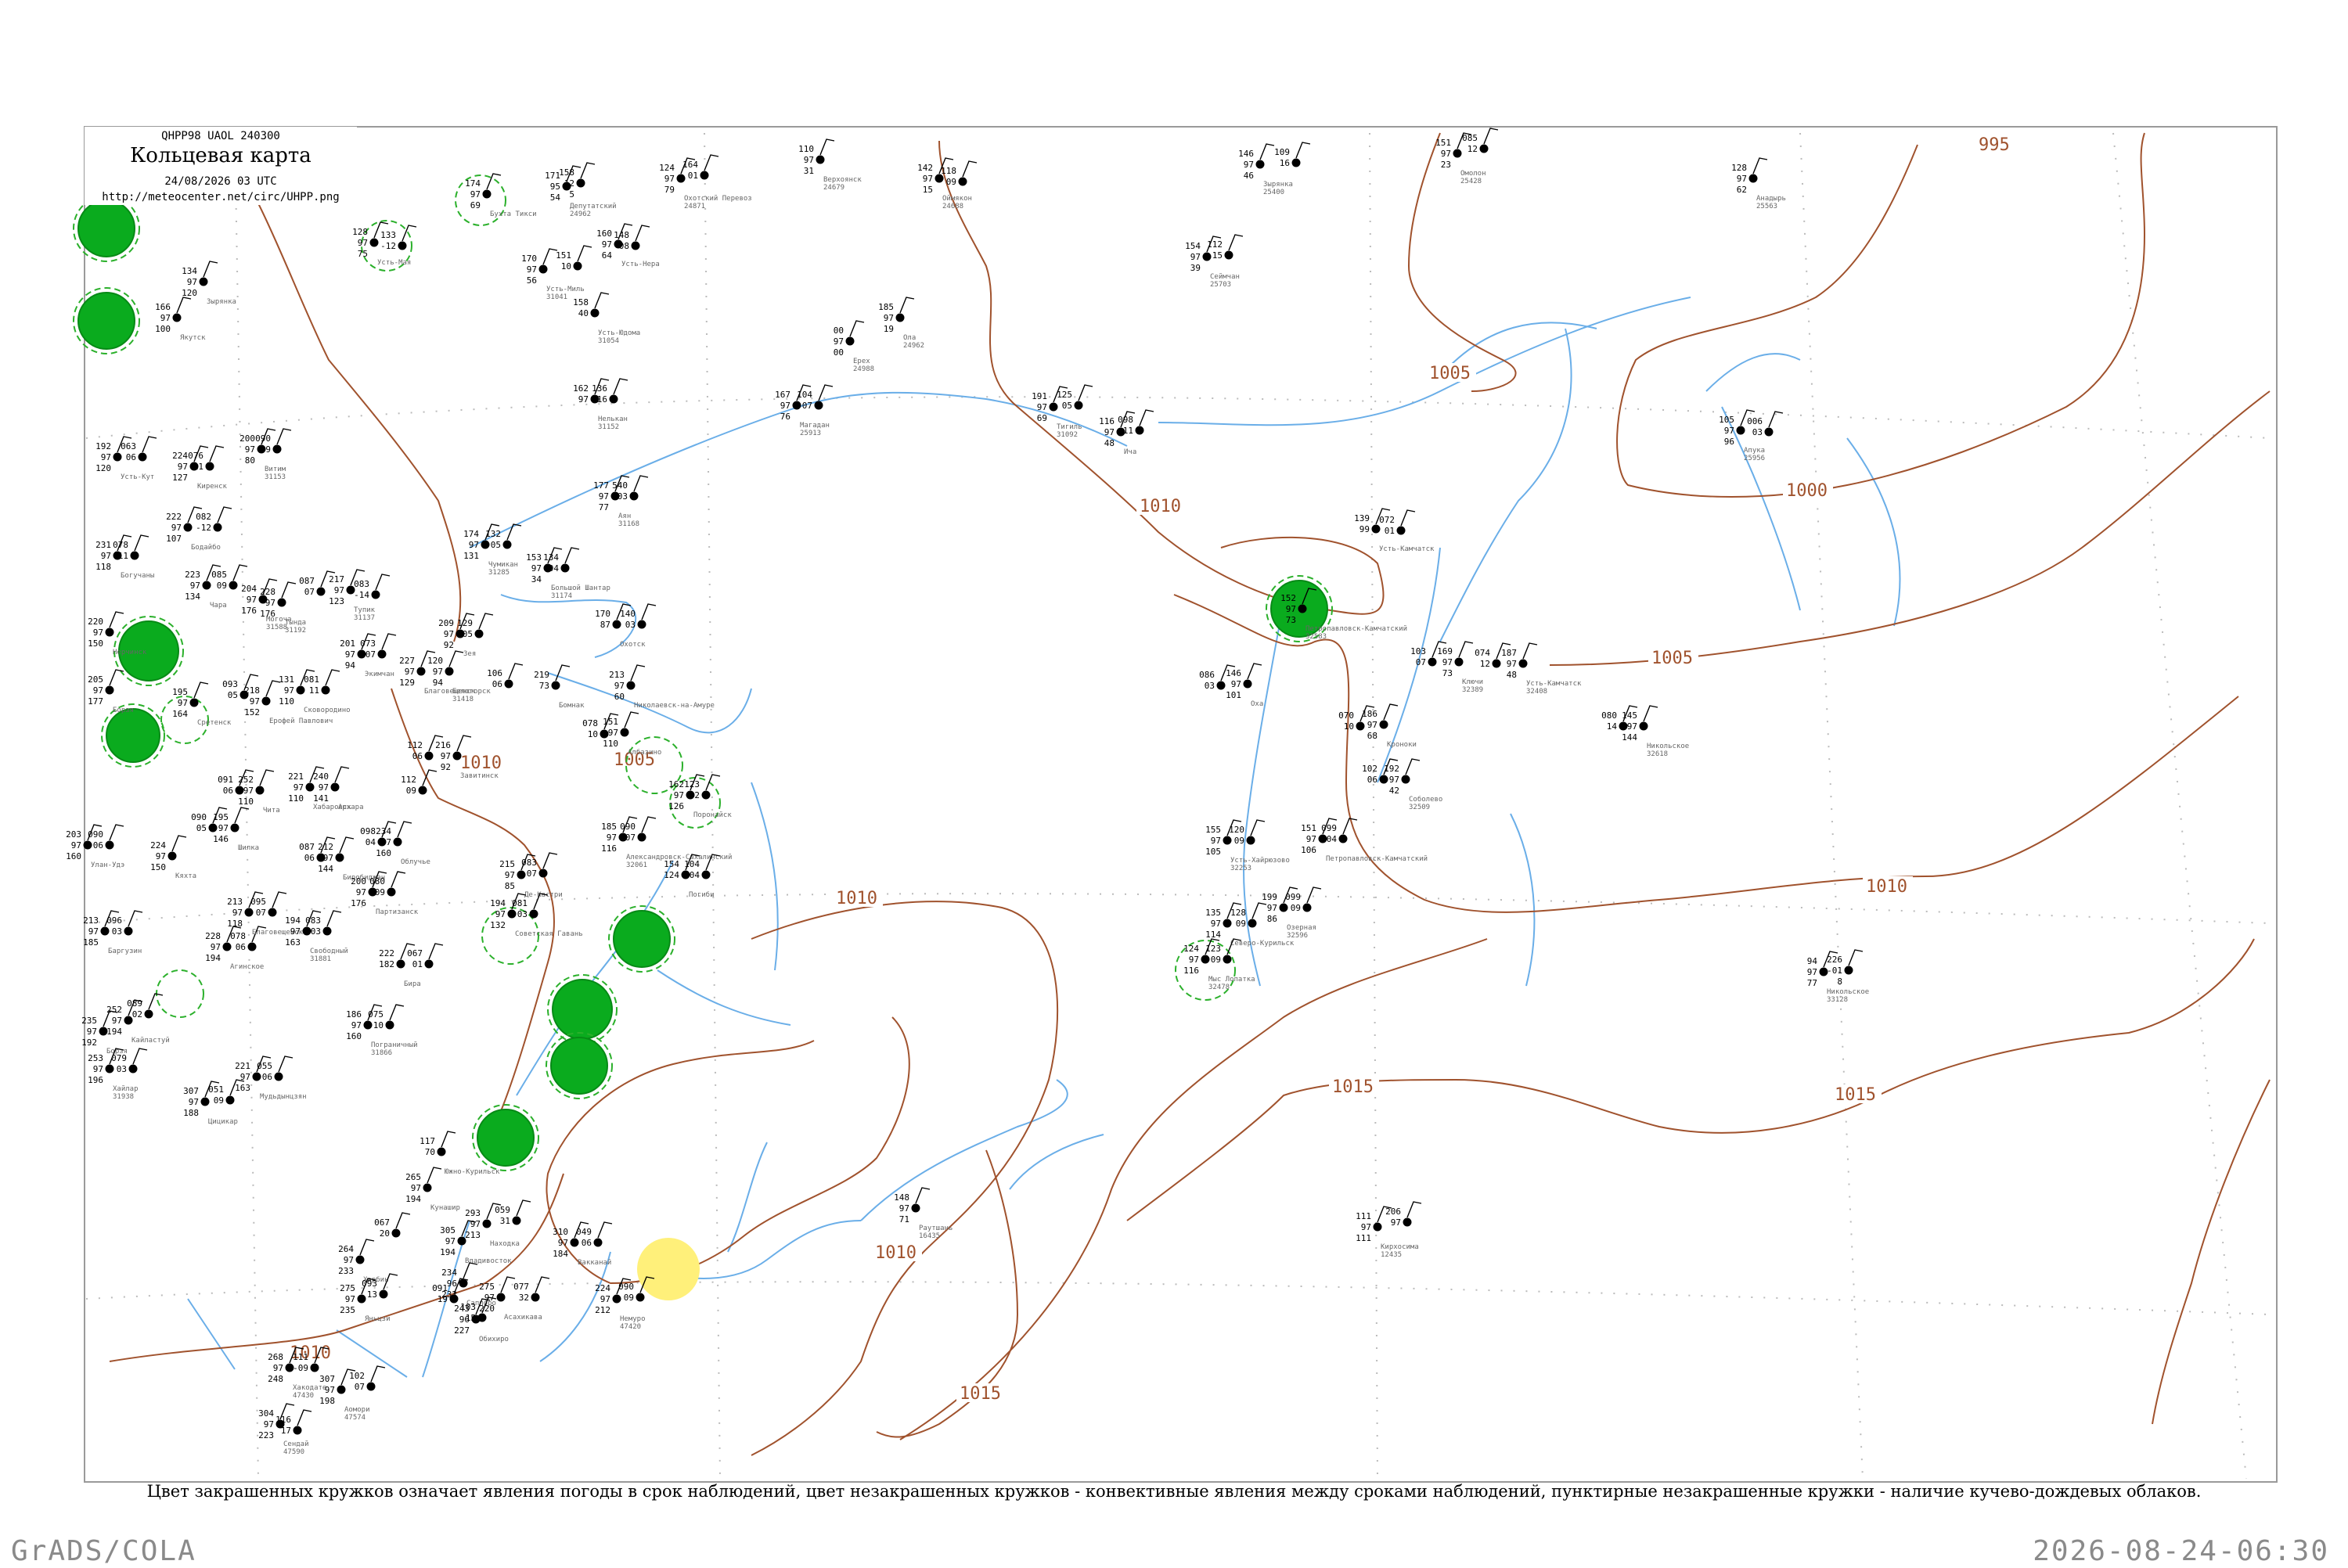 The height and width of the screenshot is (1568, 2348). What do you see at coordinates (446, 767) in the screenshot?
I see `station-value-c: 92` at bounding box center [446, 767].